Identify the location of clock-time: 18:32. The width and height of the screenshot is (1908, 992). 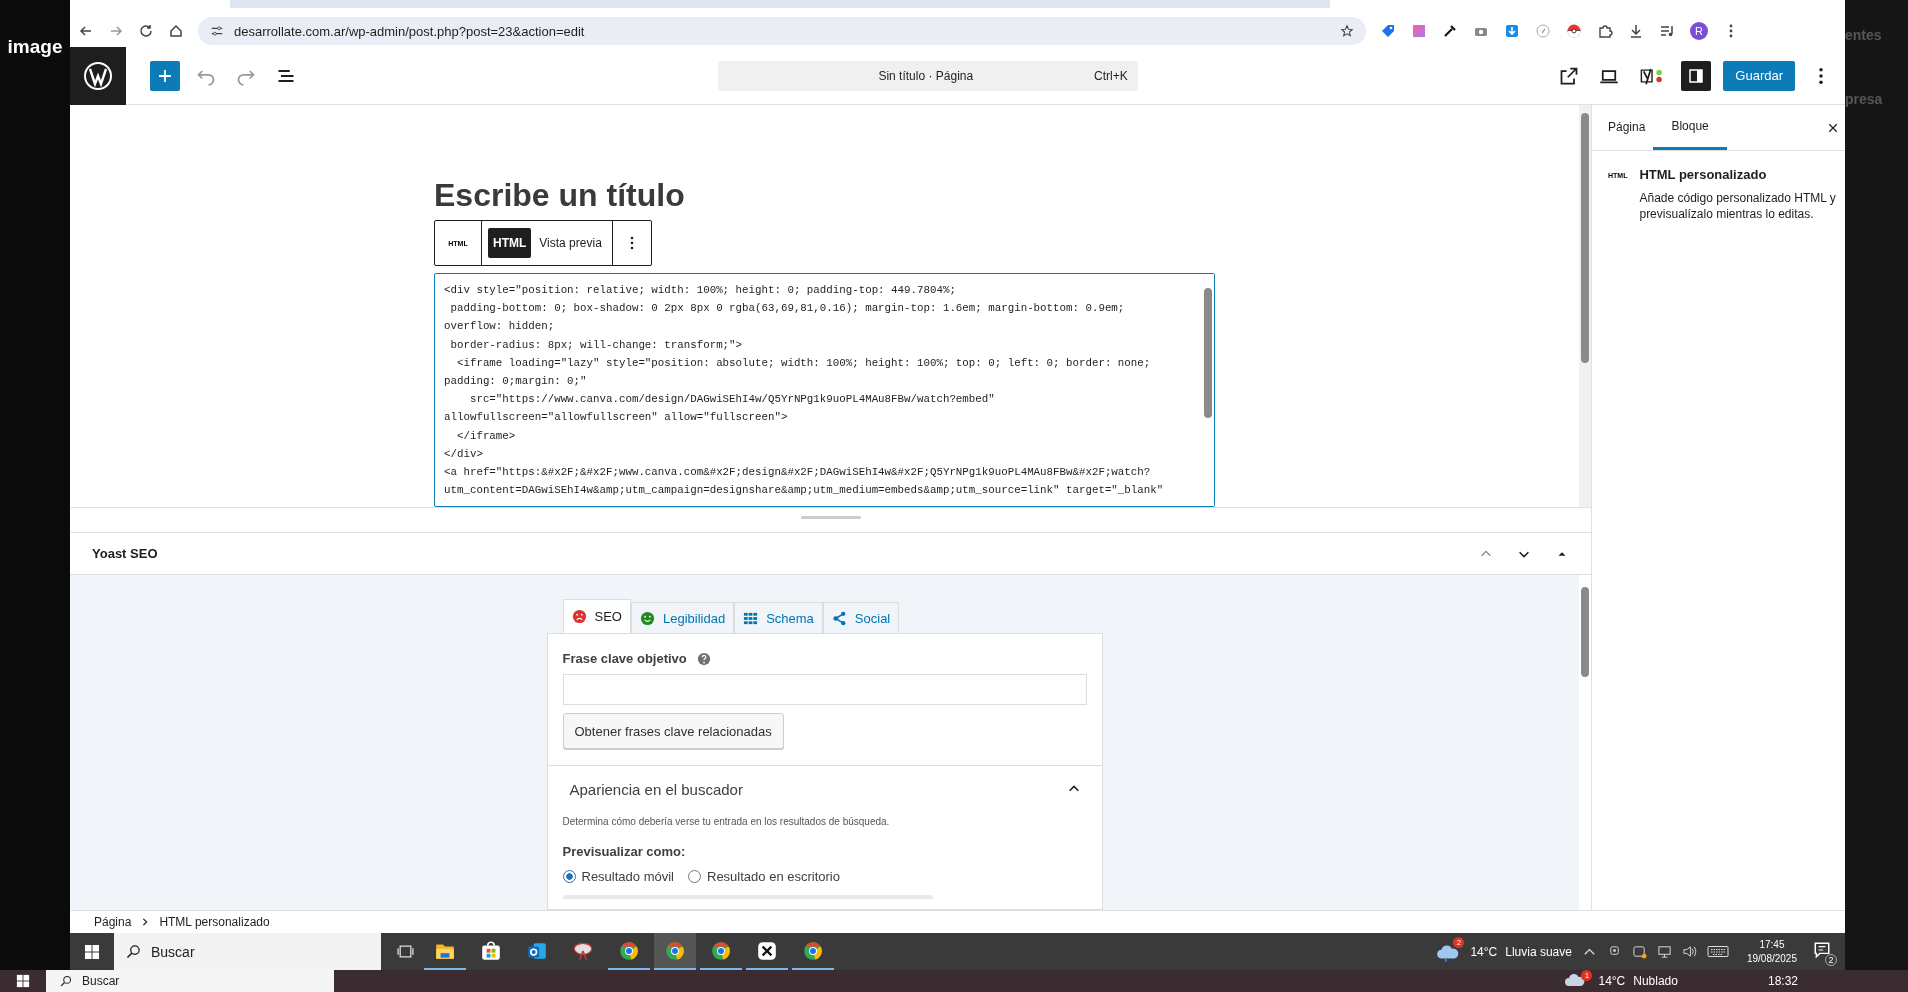
(1782, 981).